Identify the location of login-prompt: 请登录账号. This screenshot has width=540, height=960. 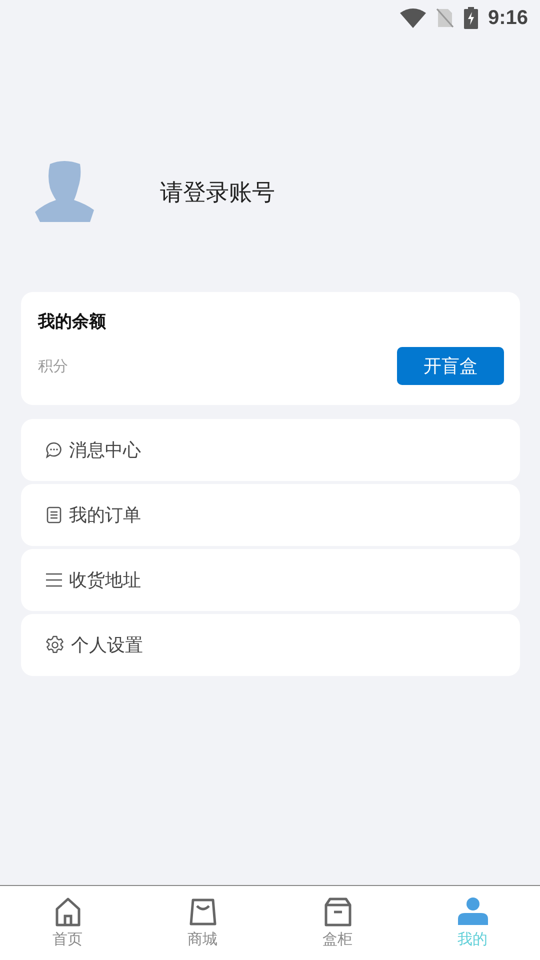
(217, 192).